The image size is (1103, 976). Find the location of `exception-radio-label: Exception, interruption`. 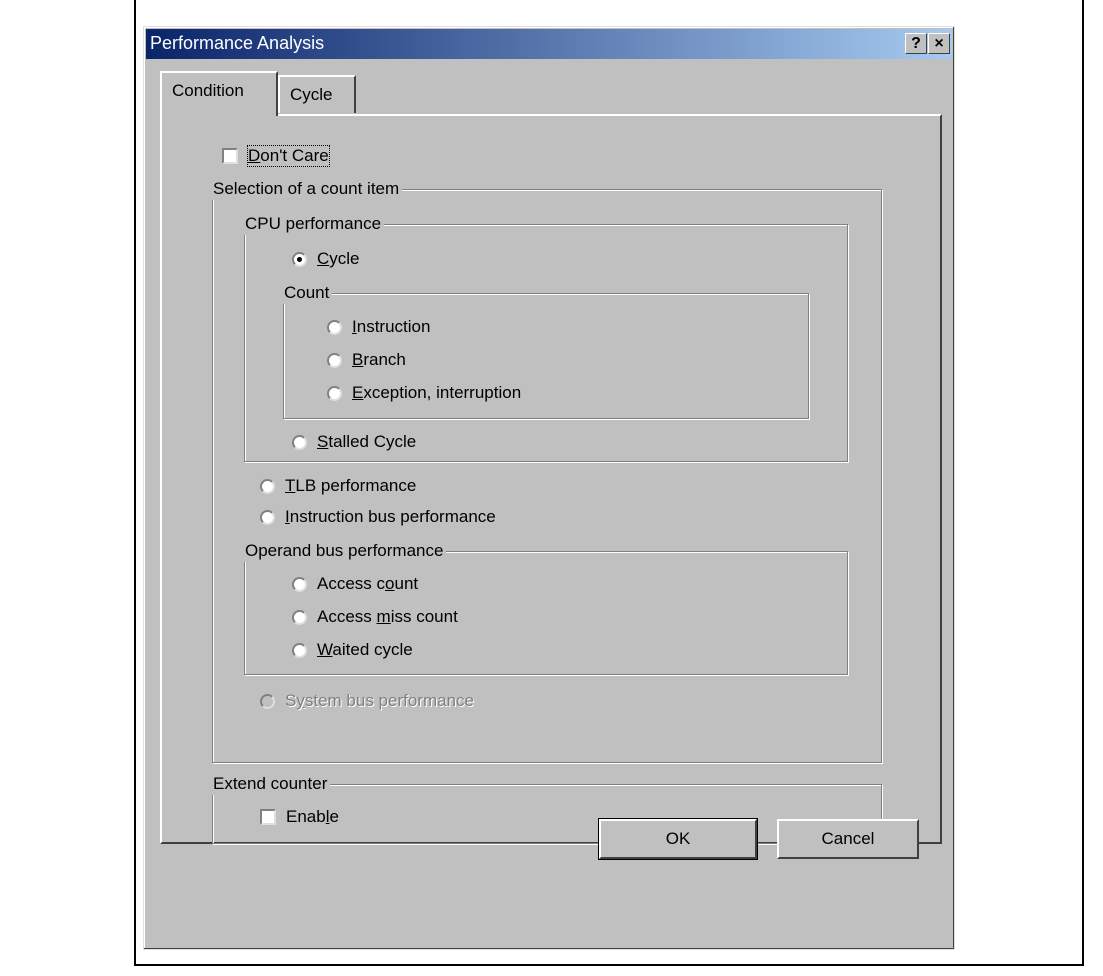

exception-radio-label: Exception, interruption is located at coordinates (437, 392).